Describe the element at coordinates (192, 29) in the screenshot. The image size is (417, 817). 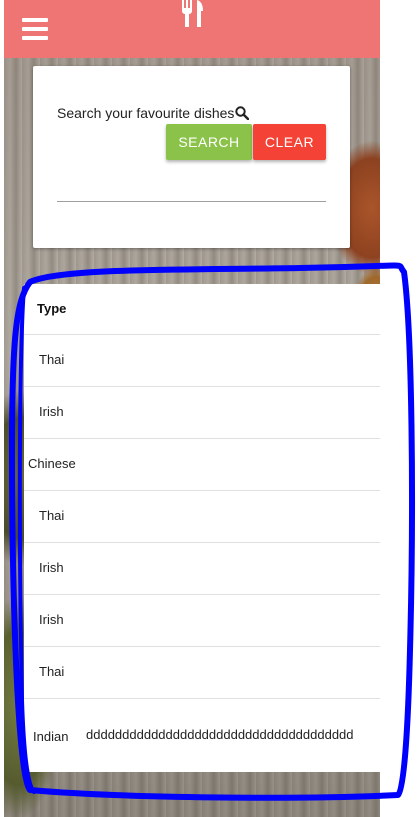
I see `app-header` at that location.